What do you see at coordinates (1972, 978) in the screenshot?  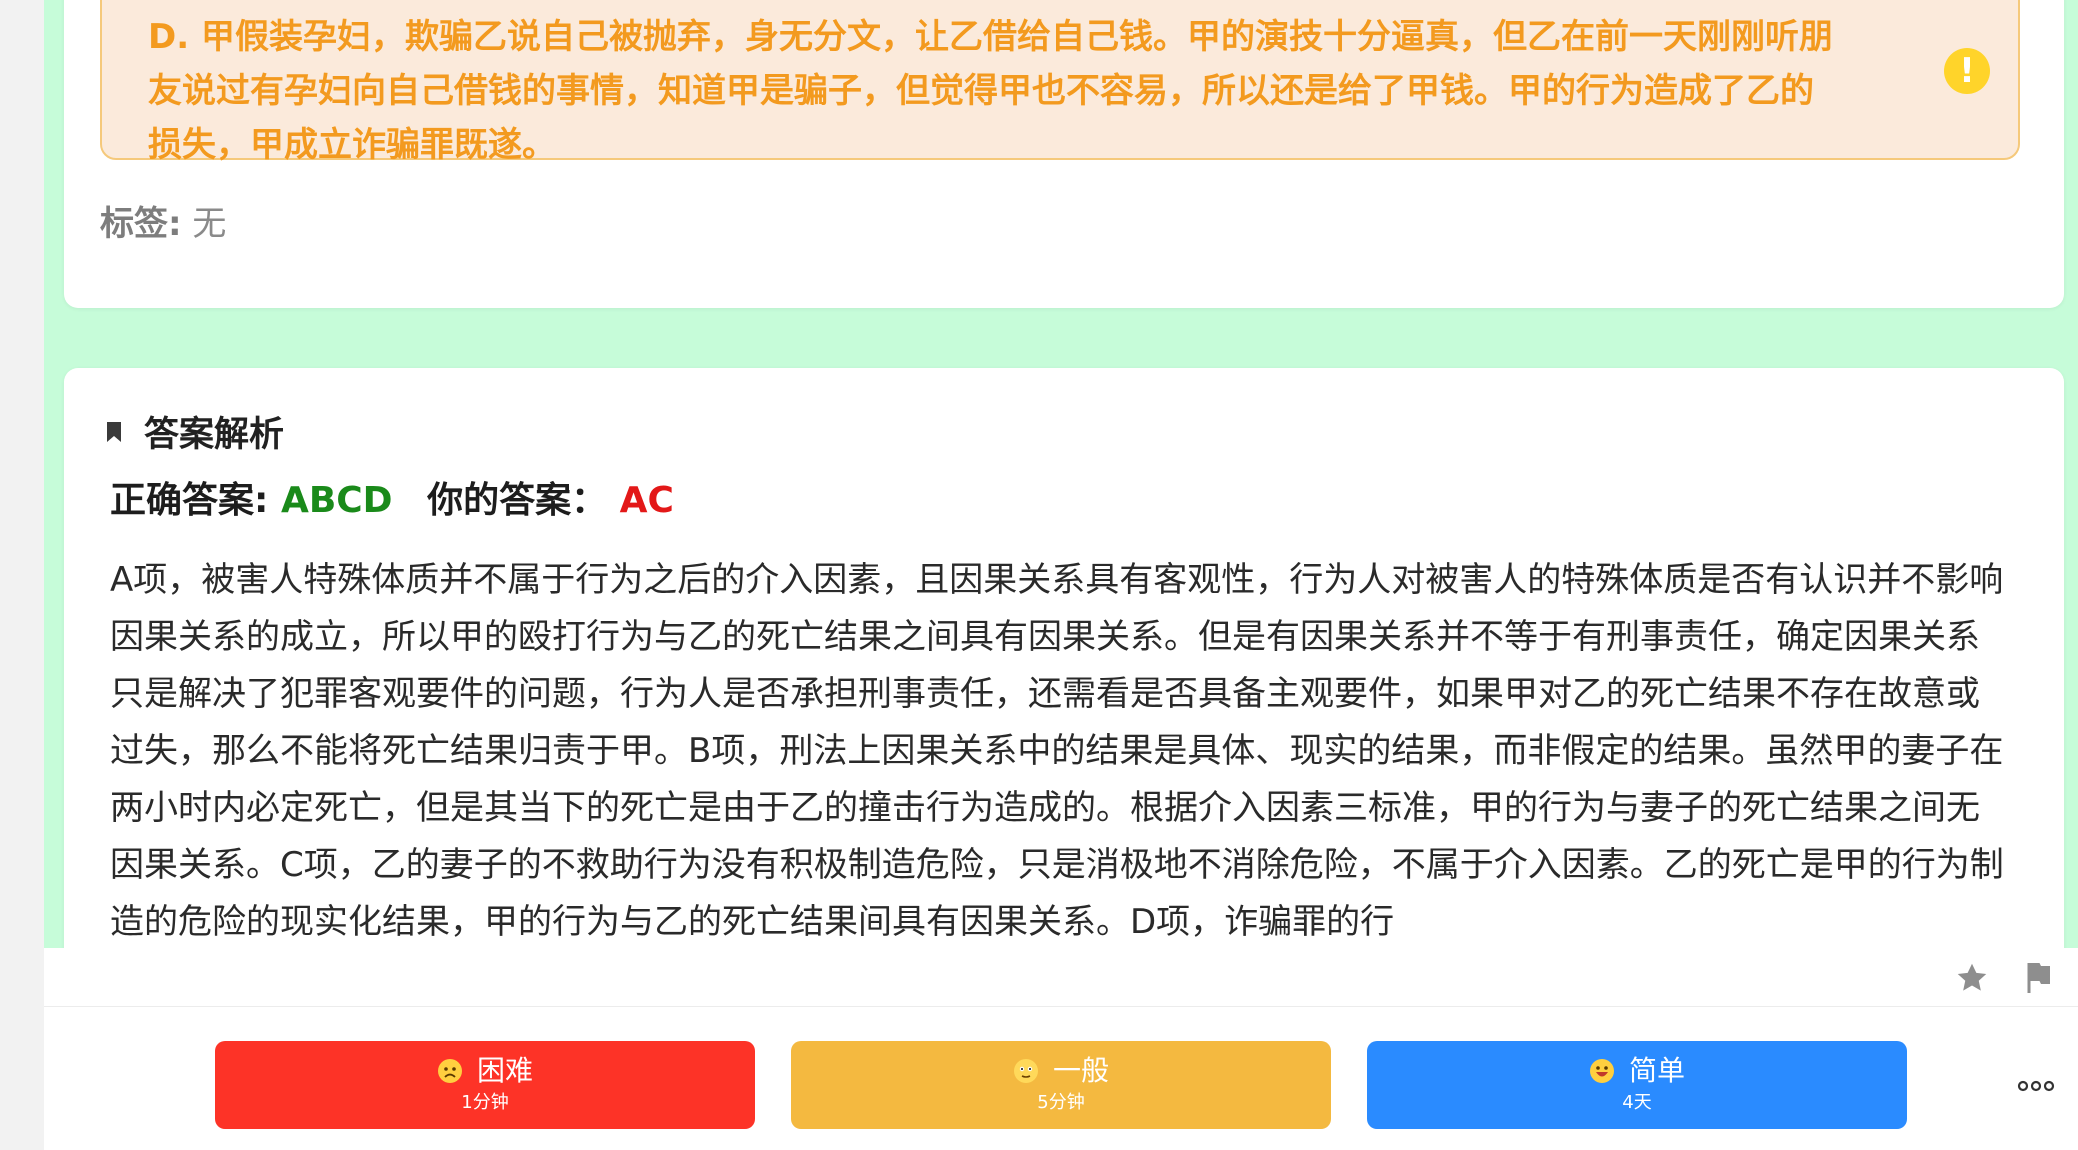 I see `star-icon` at bounding box center [1972, 978].